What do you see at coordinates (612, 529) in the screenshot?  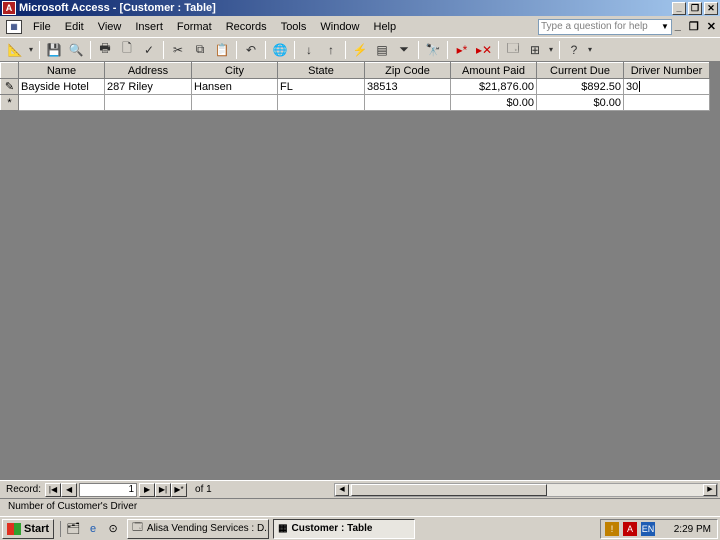 I see `notification-icon: !` at bounding box center [612, 529].